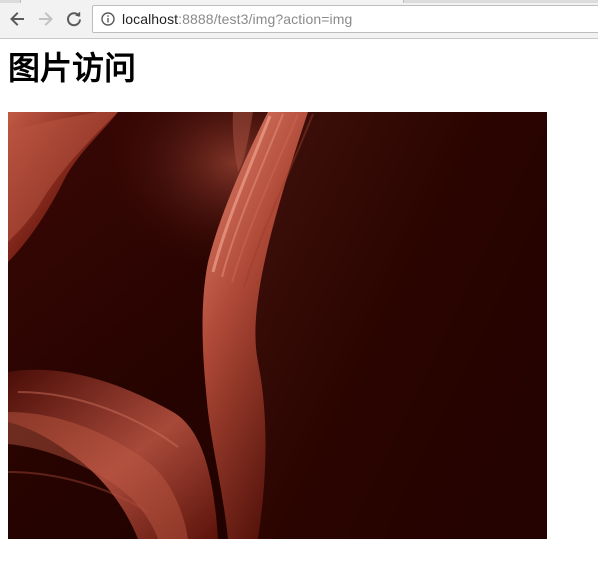 Image resolution: width=598 pixels, height=571 pixels. I want to click on active-tab, so click(212, 1).